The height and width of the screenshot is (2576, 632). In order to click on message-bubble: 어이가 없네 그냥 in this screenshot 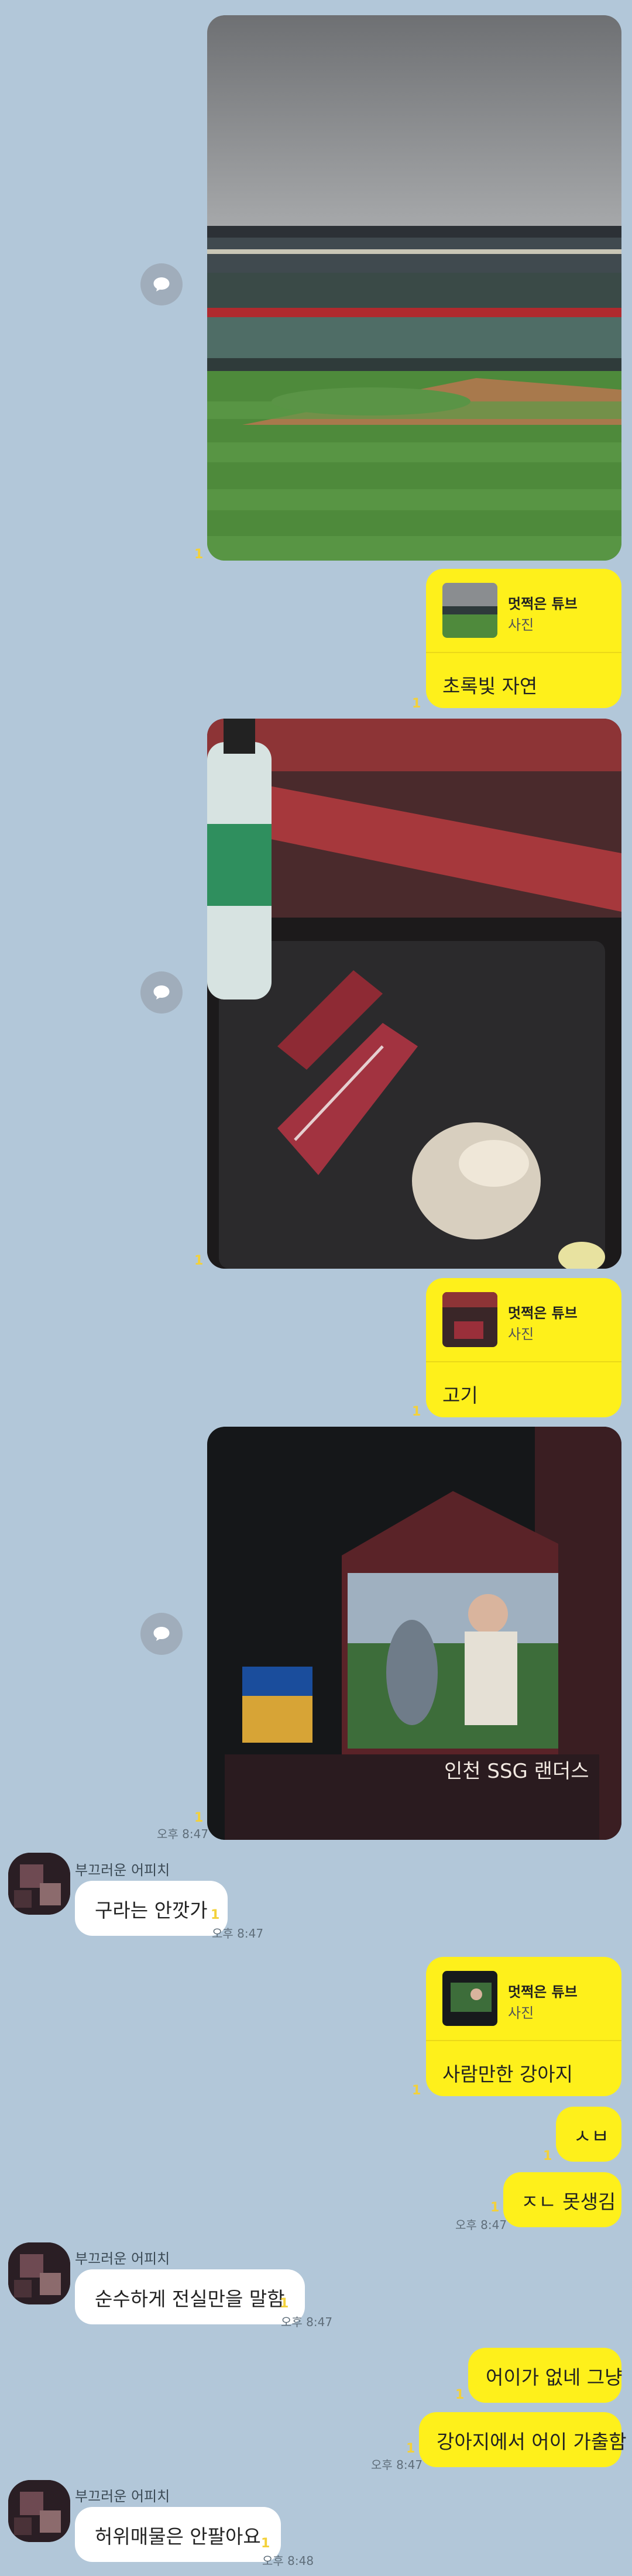, I will do `click(545, 2375)`.